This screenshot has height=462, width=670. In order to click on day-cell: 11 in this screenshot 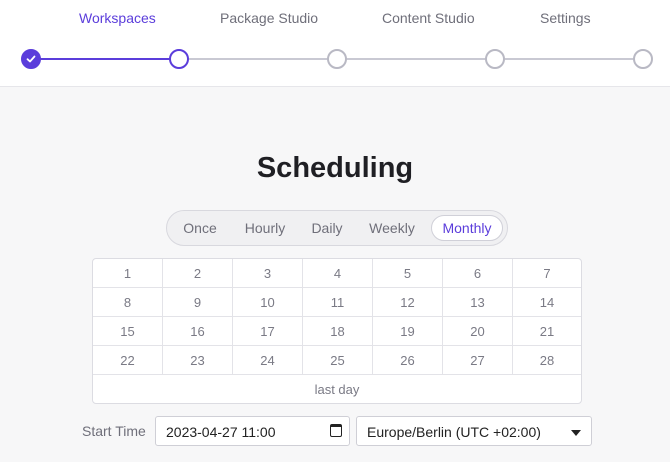, I will do `click(338, 302)`.